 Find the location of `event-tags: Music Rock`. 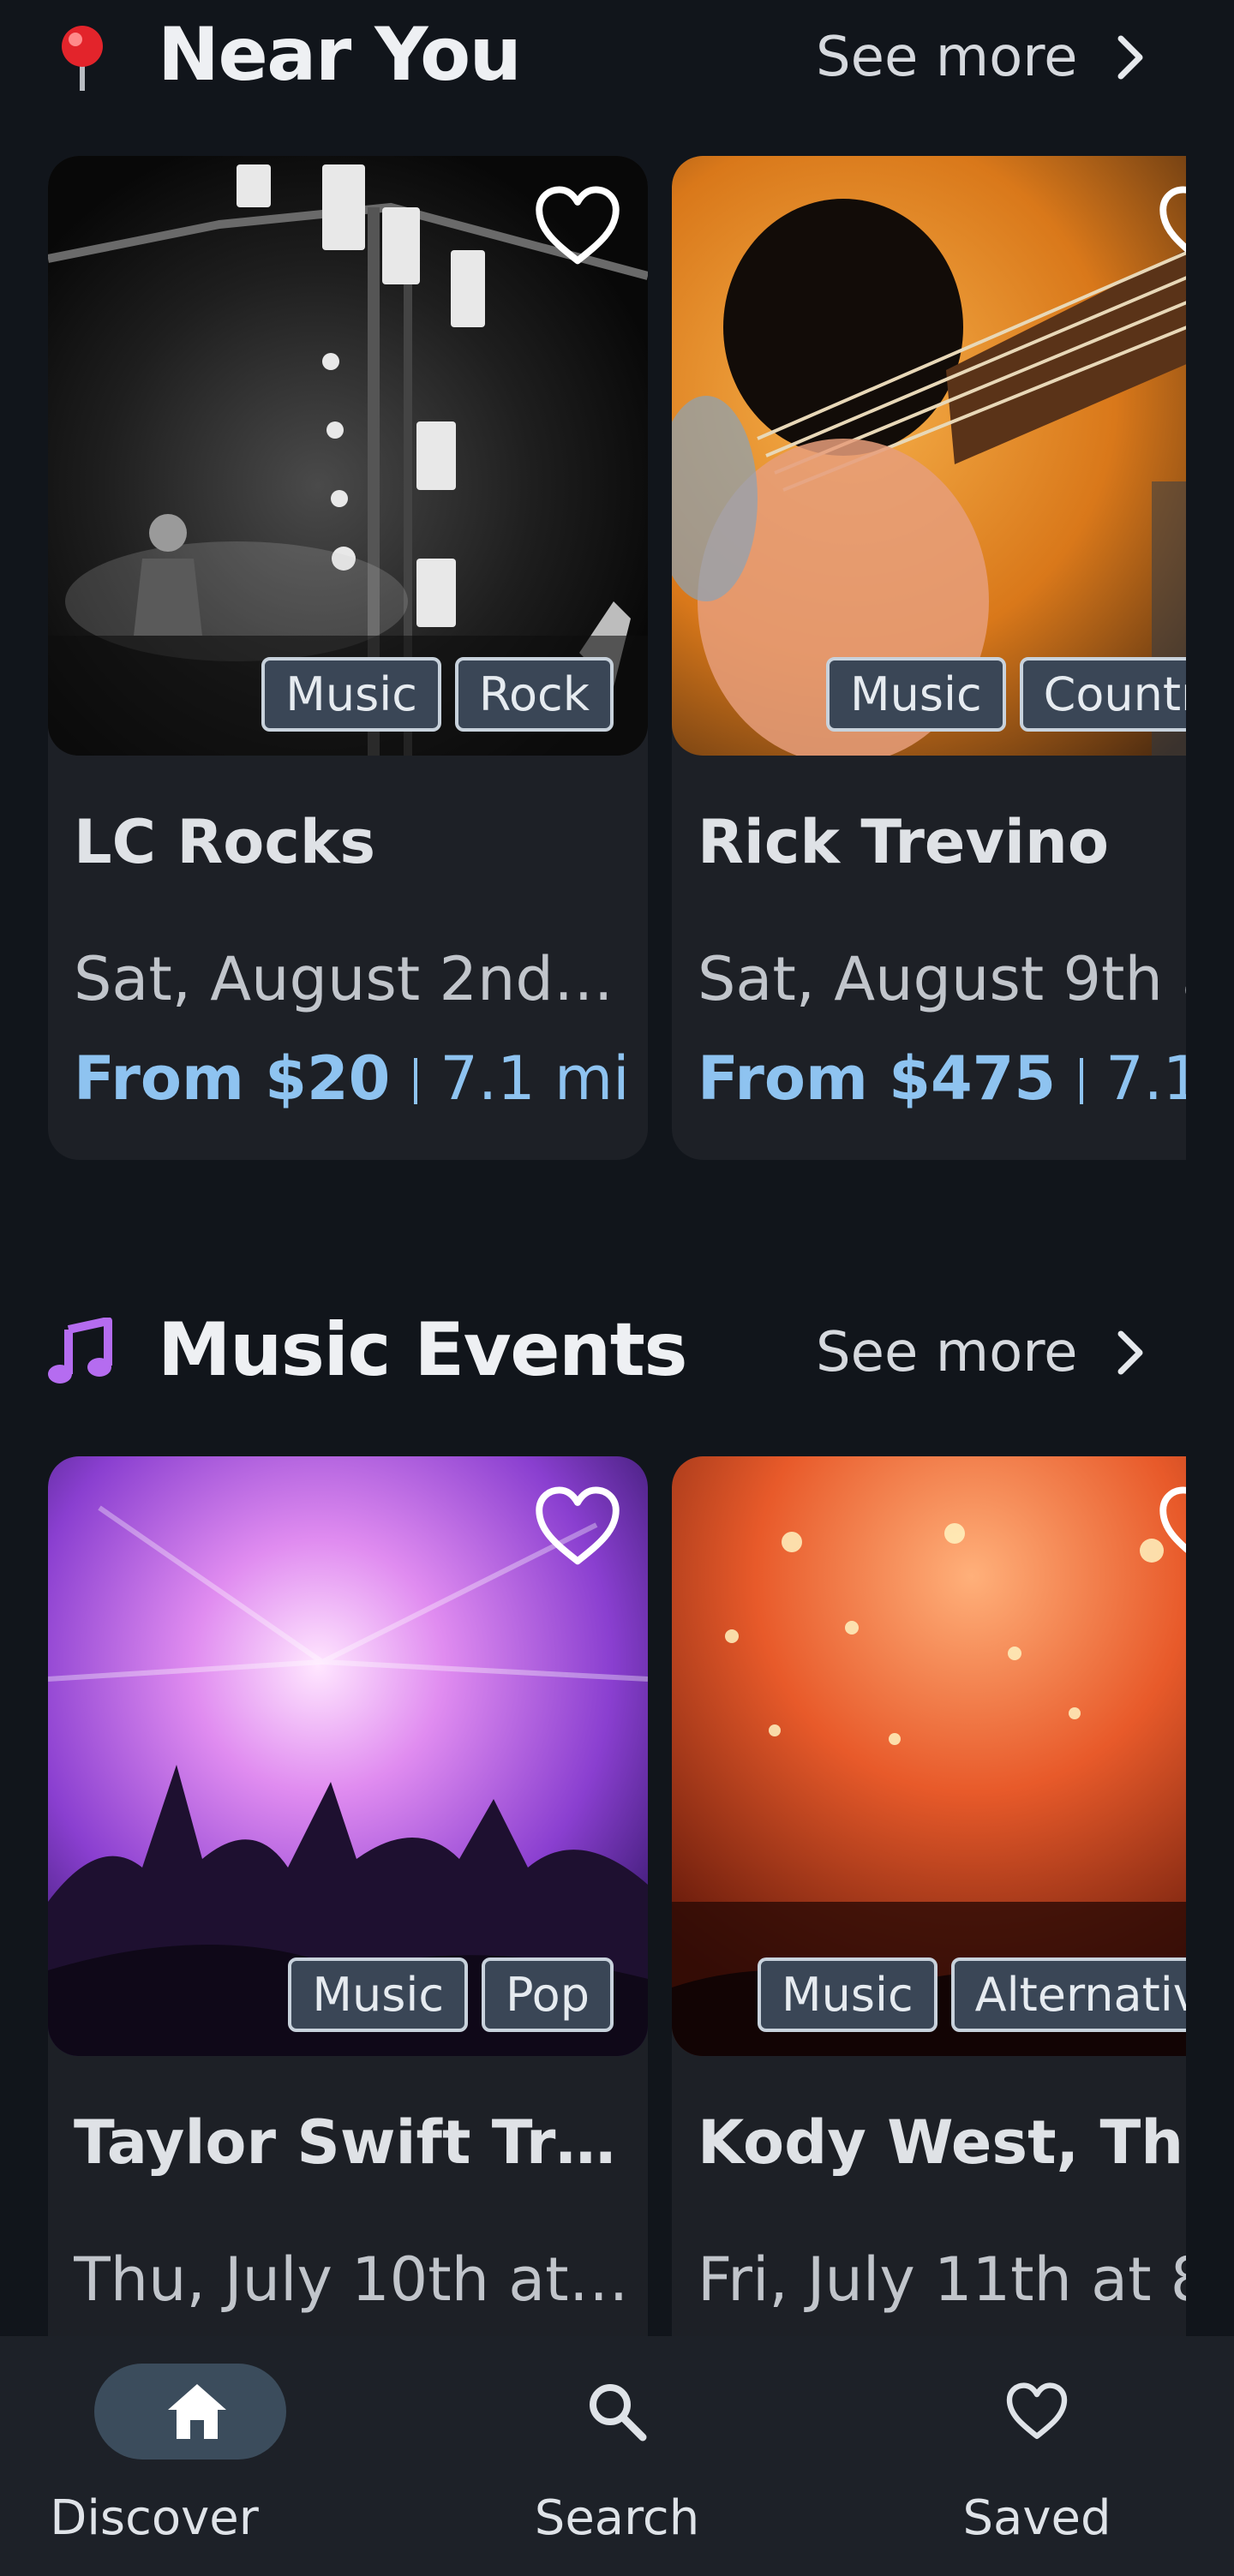

event-tags: Music Rock is located at coordinates (331, 695).